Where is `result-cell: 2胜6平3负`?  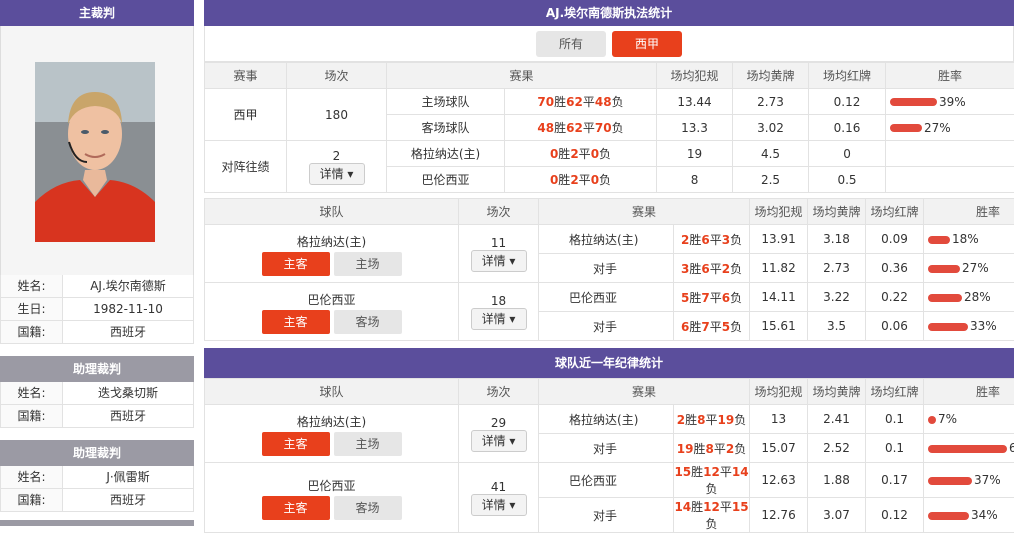
result-cell: 2胜6平3负 is located at coordinates (712, 239).